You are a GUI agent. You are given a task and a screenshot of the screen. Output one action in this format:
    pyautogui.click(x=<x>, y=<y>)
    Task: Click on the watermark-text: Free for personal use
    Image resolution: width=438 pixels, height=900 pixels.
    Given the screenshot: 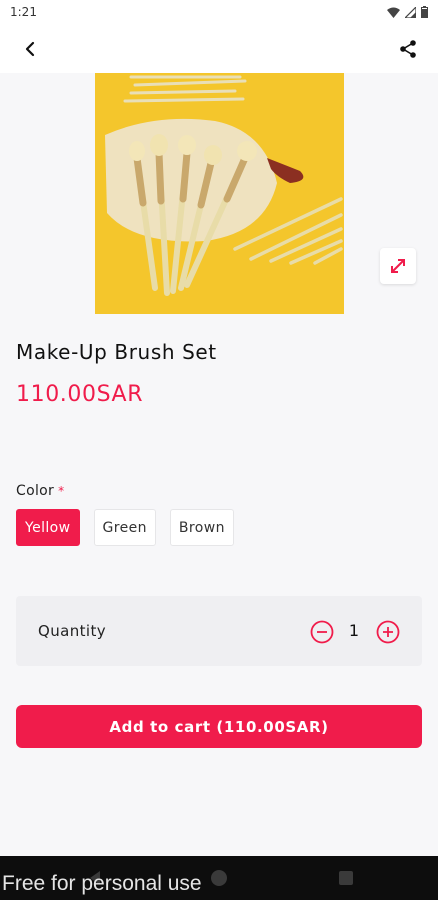 What is the action you would take?
    pyautogui.click(x=102, y=883)
    